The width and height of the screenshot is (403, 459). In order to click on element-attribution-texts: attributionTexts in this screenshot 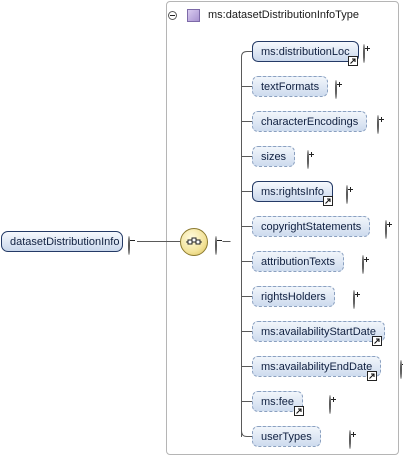, I will do `click(298, 261)`.